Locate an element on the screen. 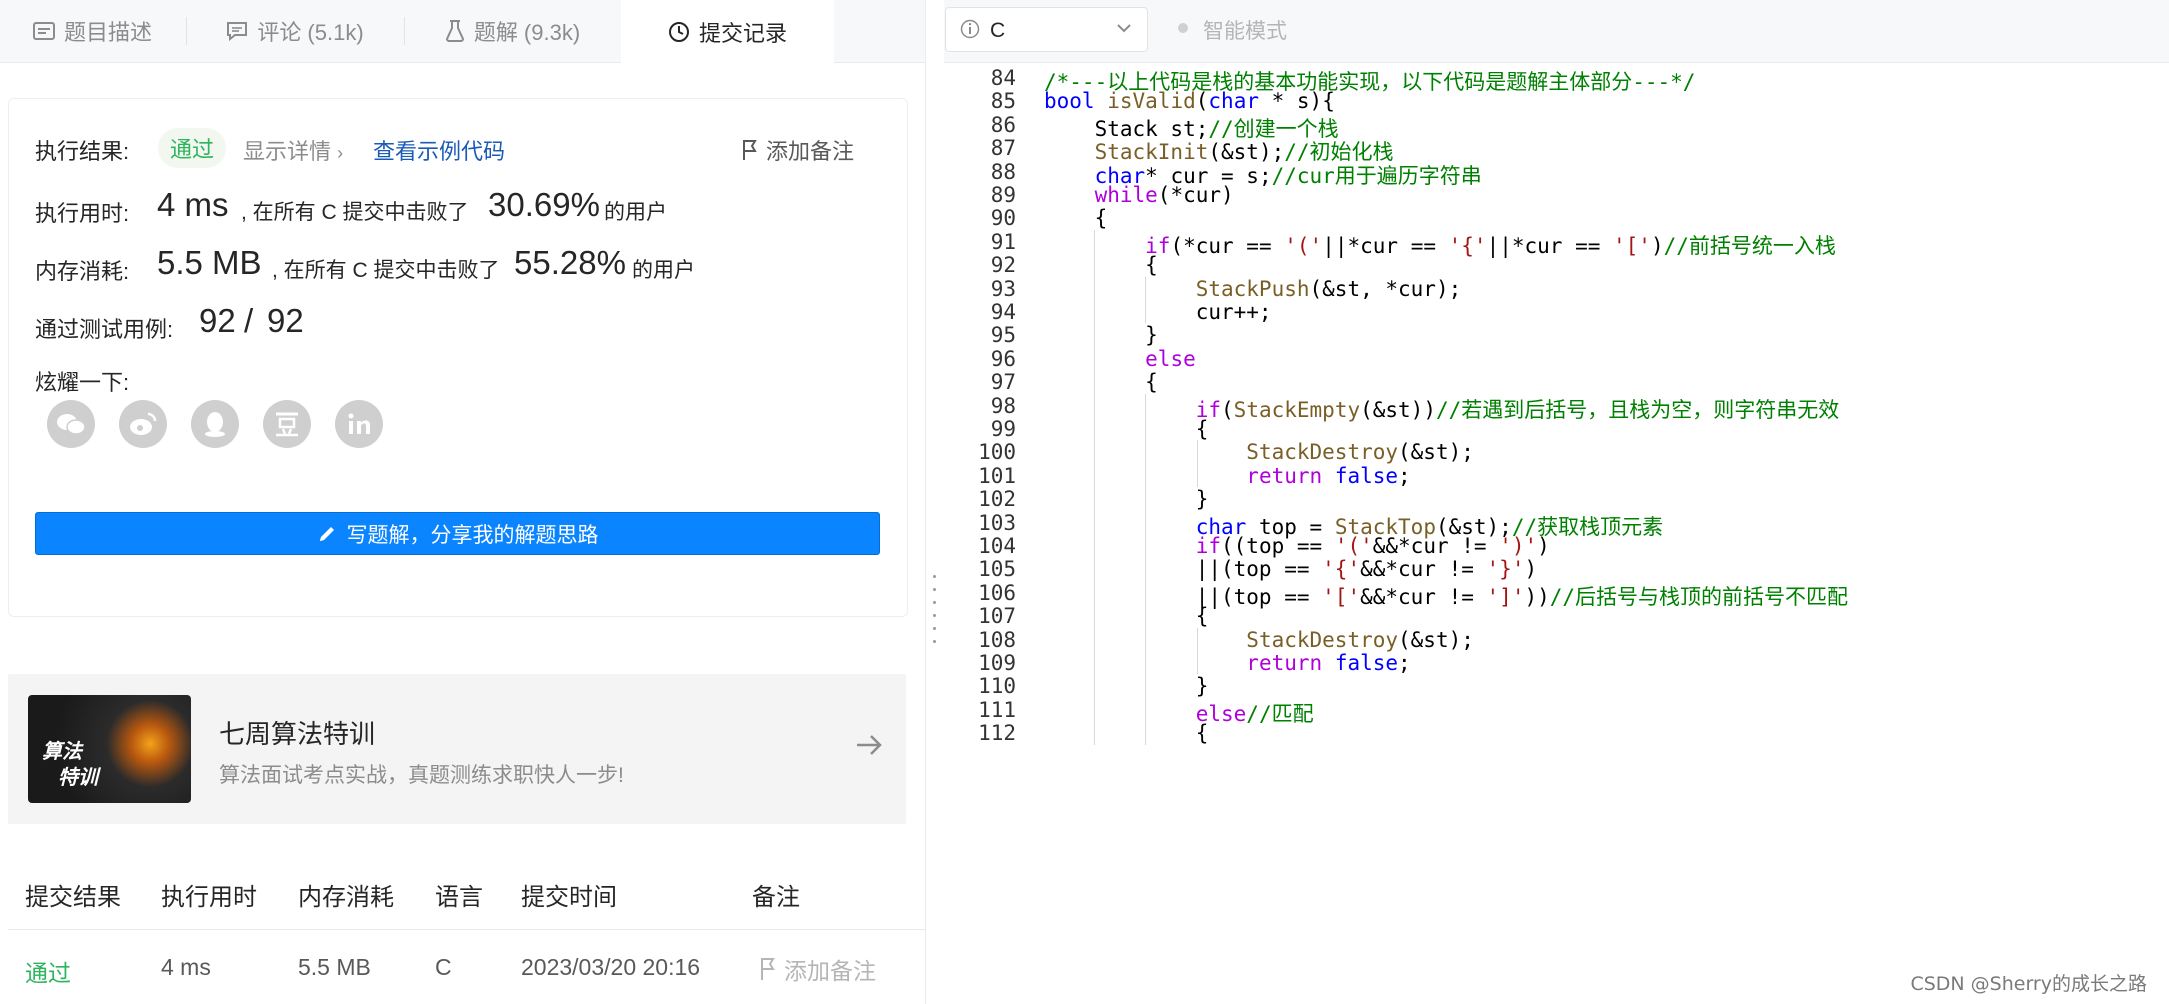  row-time: 2023/03/20 20:16 is located at coordinates (611, 967).